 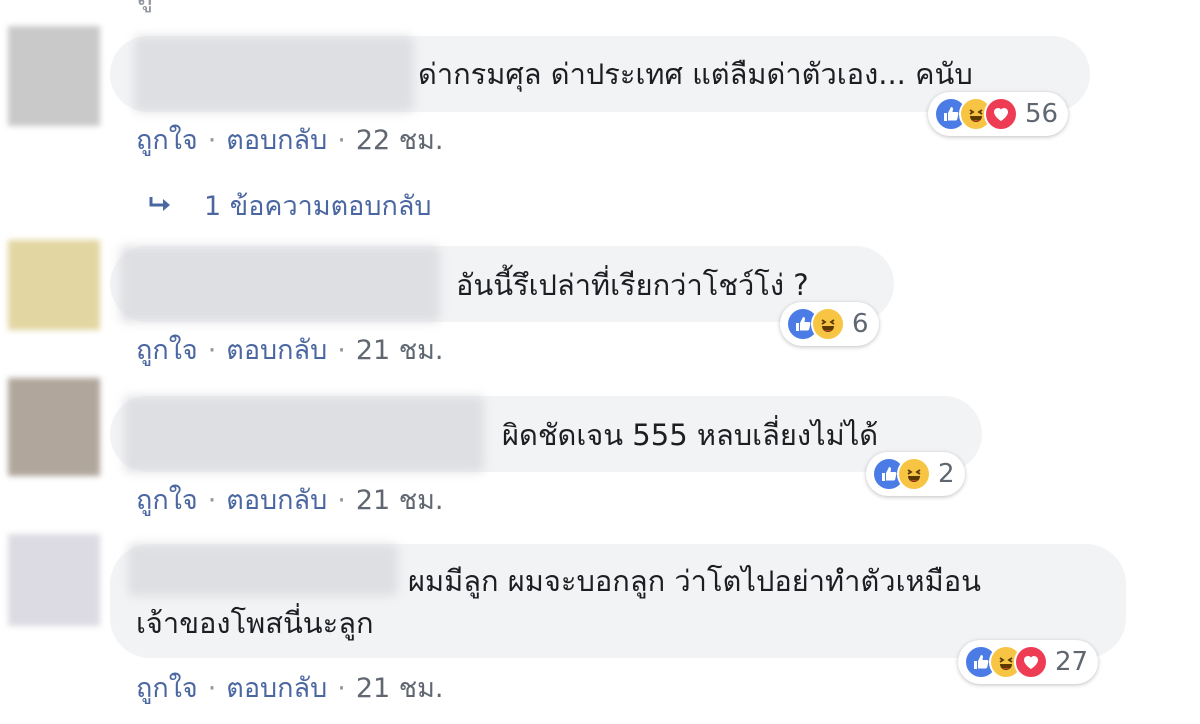 I want to click on view-replies-link: 1 ข้อความตอบกลับ, so click(x=290, y=205).